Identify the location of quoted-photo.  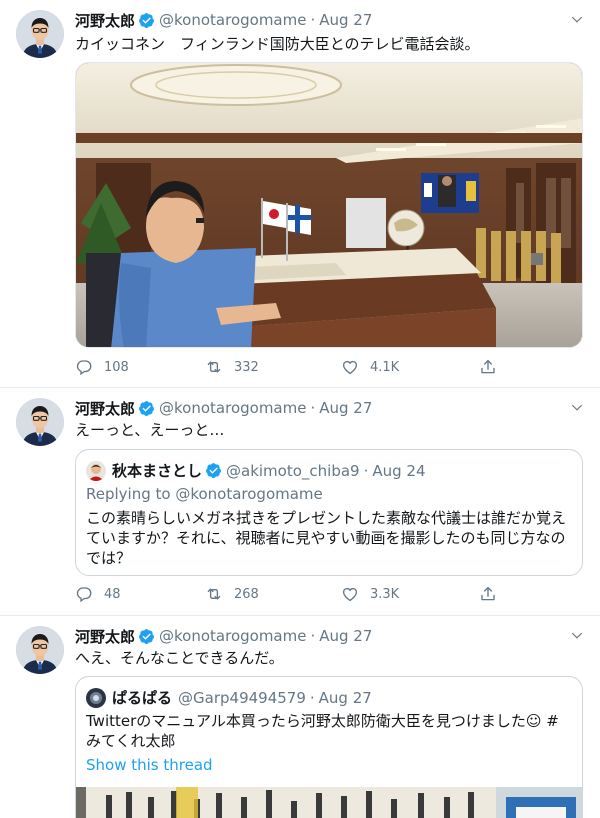
(329, 802).